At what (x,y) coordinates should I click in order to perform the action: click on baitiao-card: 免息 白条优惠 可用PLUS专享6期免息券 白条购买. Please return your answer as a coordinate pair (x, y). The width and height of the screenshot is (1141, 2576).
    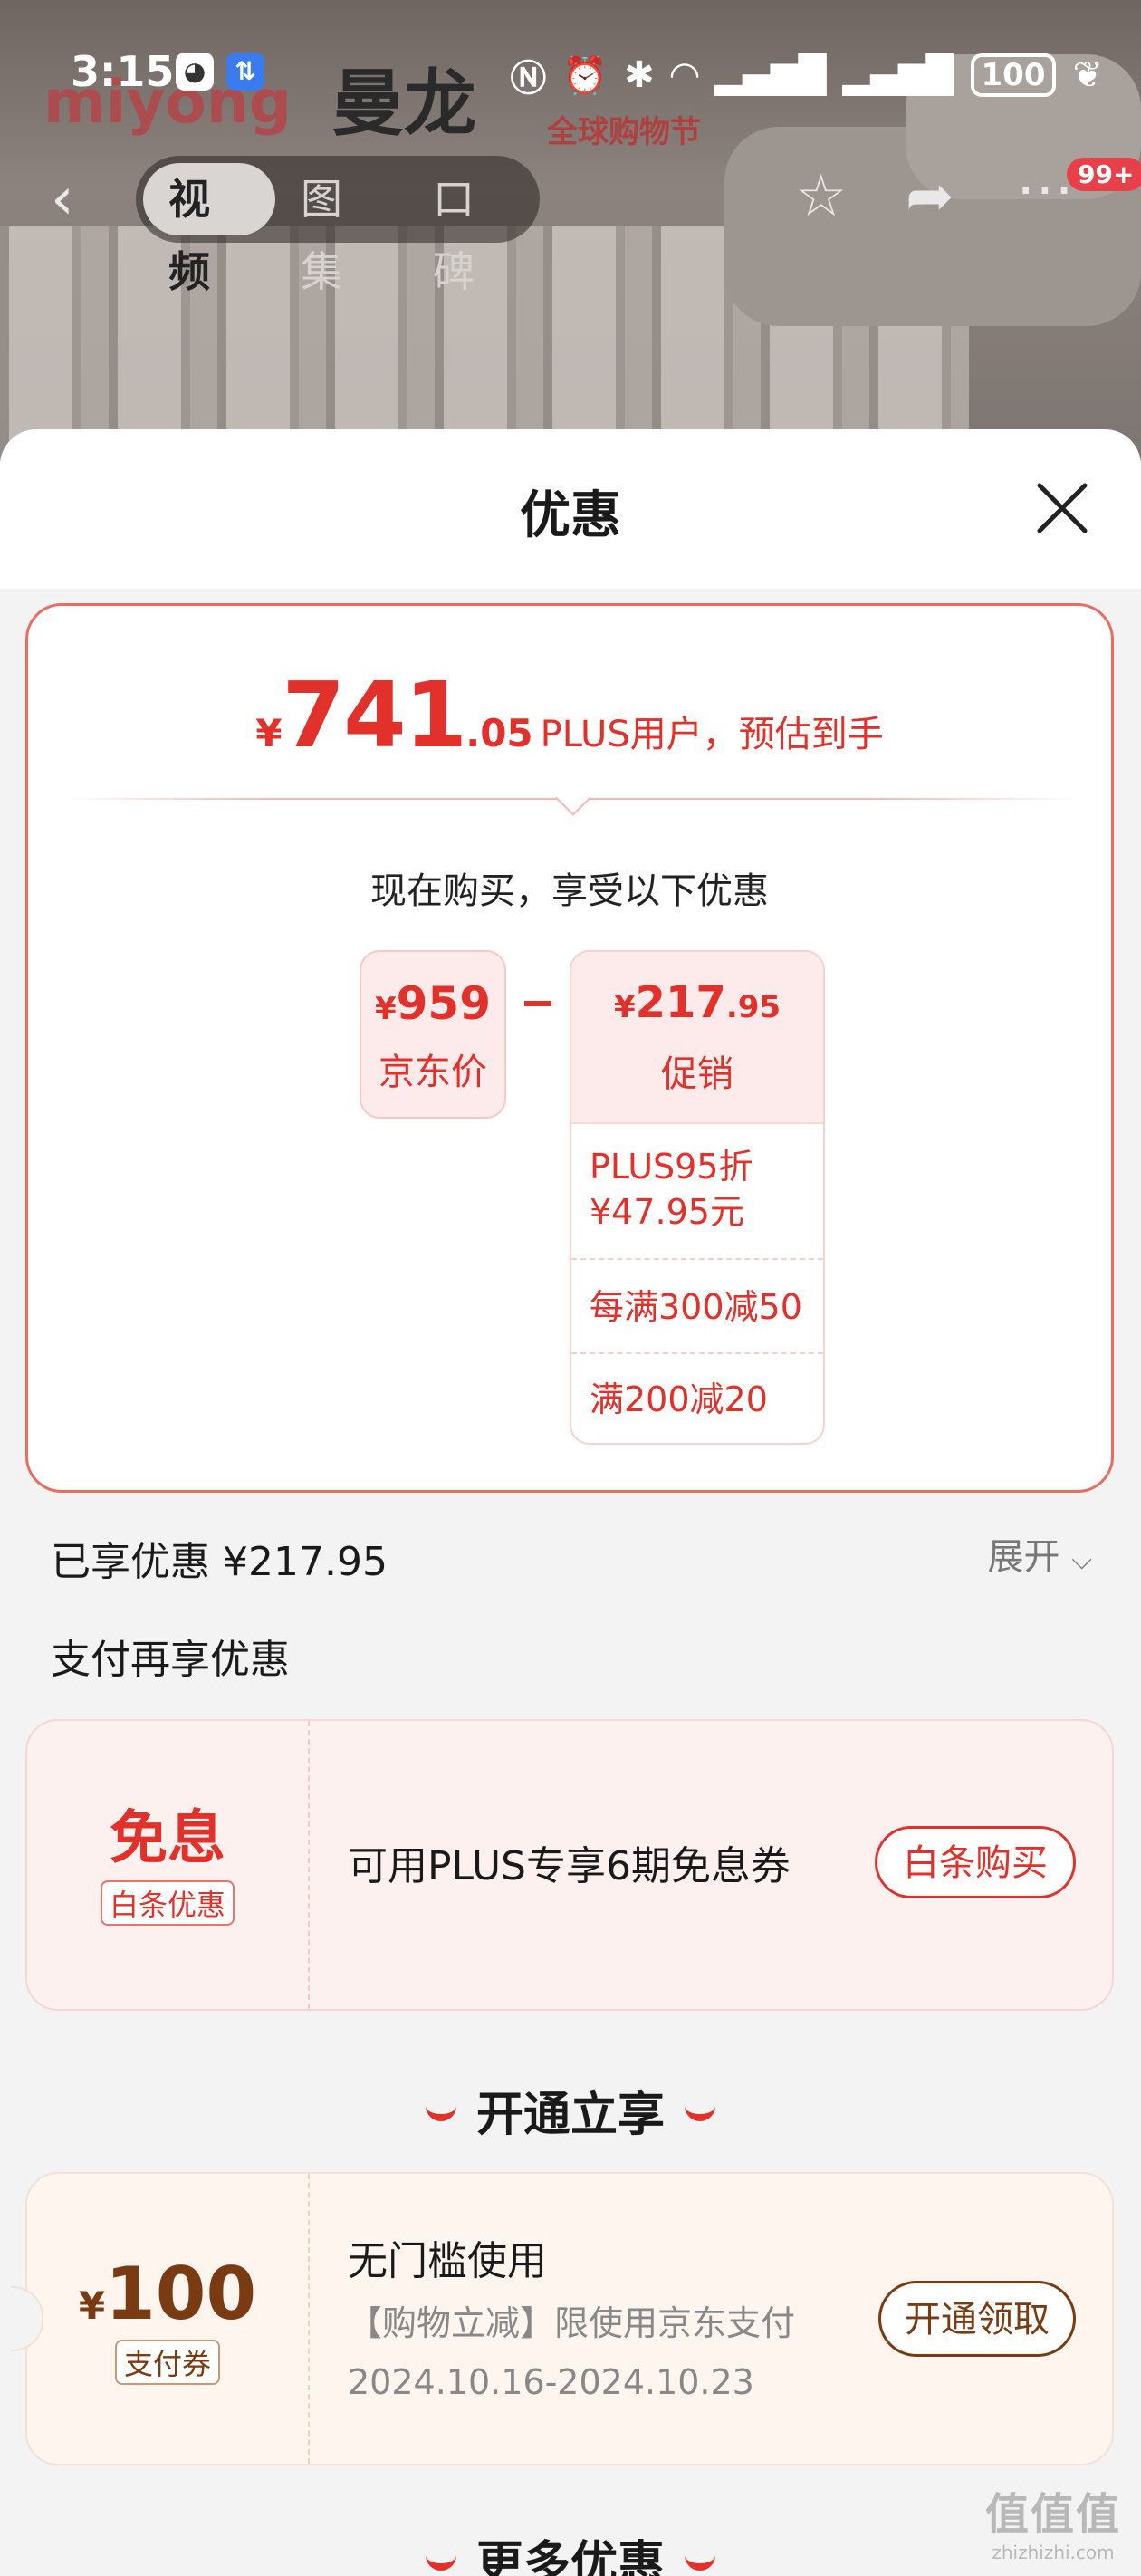
    Looking at the image, I should click on (569, 1865).